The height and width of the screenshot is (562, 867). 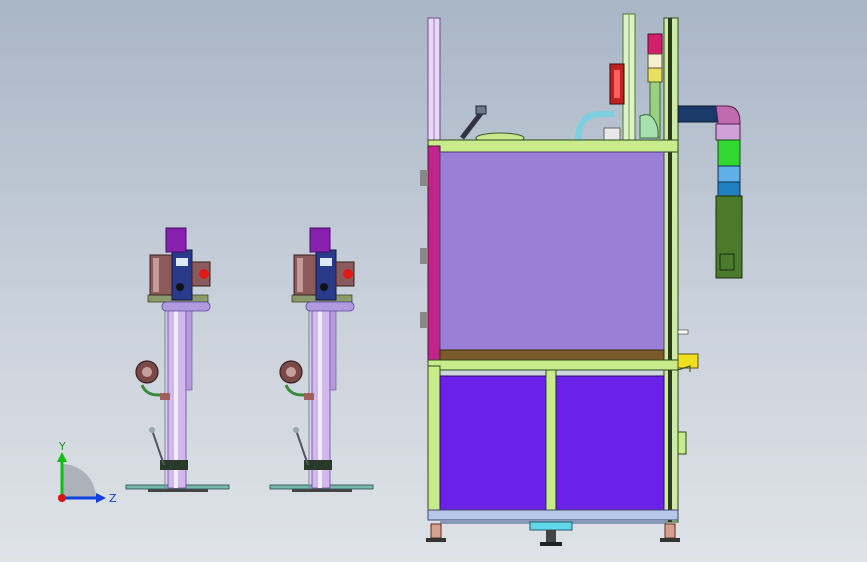 I want to click on duct-horizontal, so click(x=698, y=114).